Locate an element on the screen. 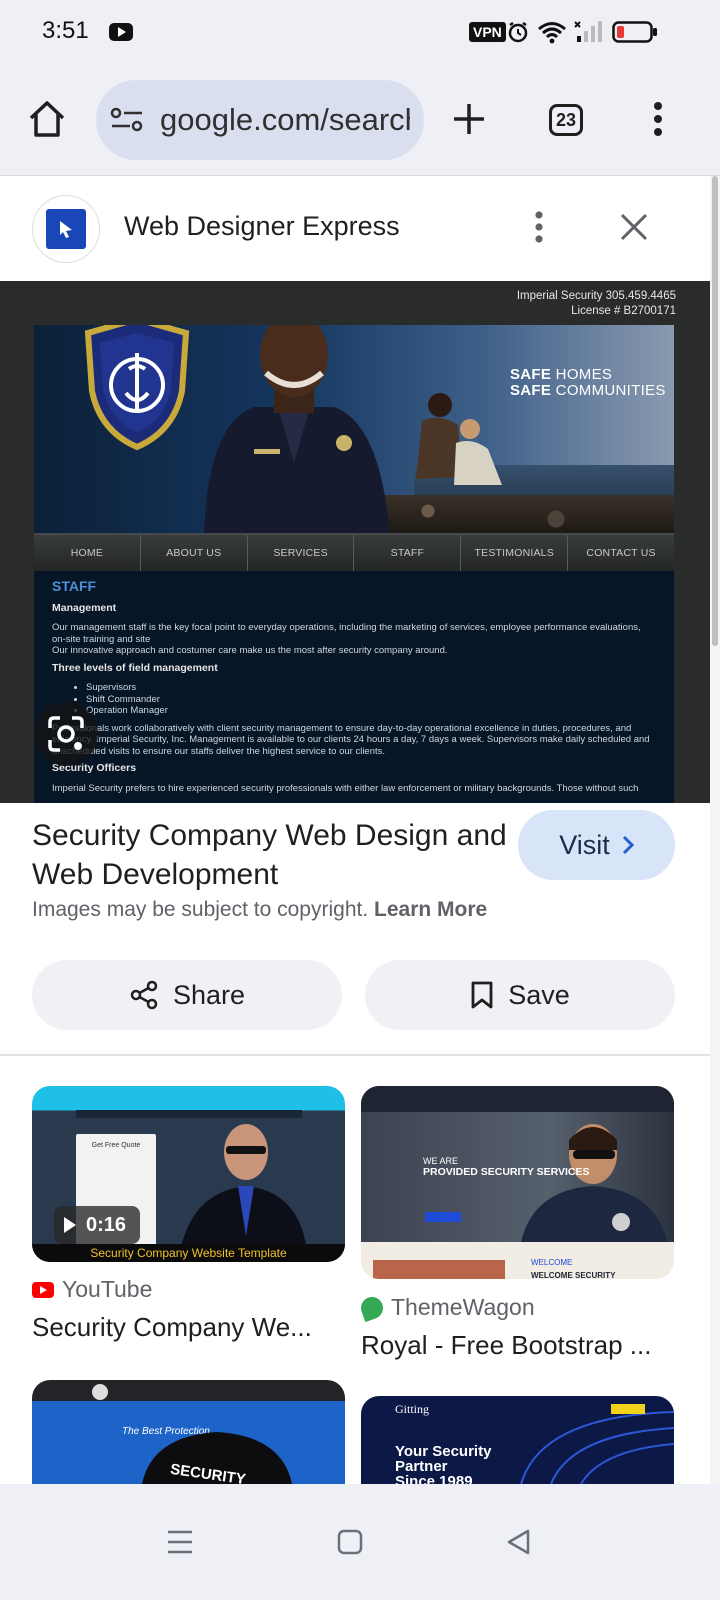  lens-icon is located at coordinates (66, 734).